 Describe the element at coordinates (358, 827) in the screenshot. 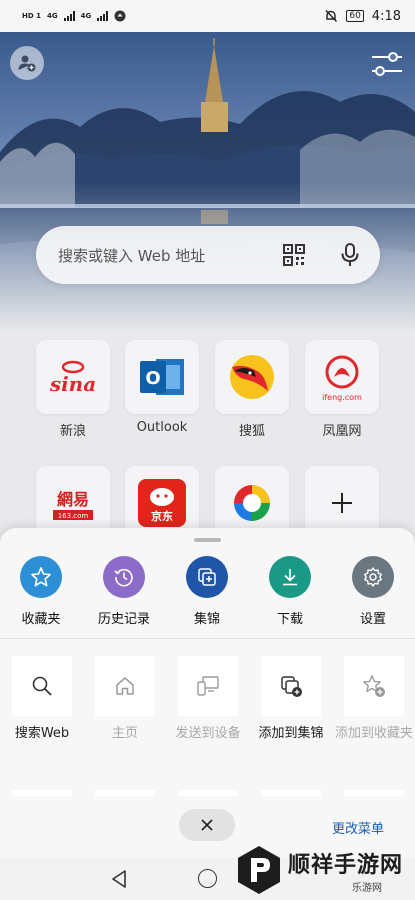

I see `edit-menu-link: 更改菜单` at that location.